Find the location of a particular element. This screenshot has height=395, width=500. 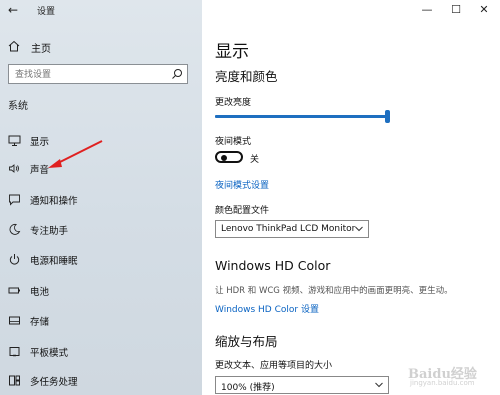

sidebar-item-label: 电源和睡眠 is located at coordinates (54, 261).